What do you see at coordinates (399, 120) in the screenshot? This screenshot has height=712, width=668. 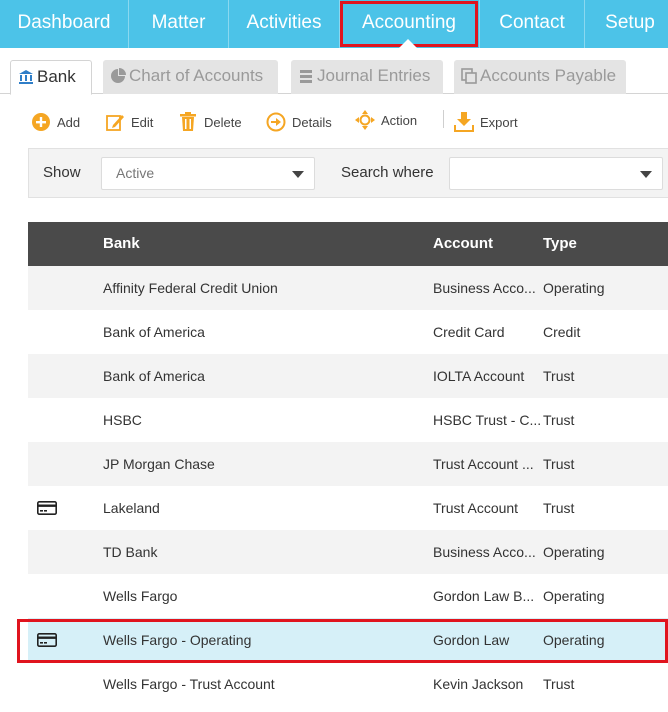 I see `action-label: Action` at bounding box center [399, 120].